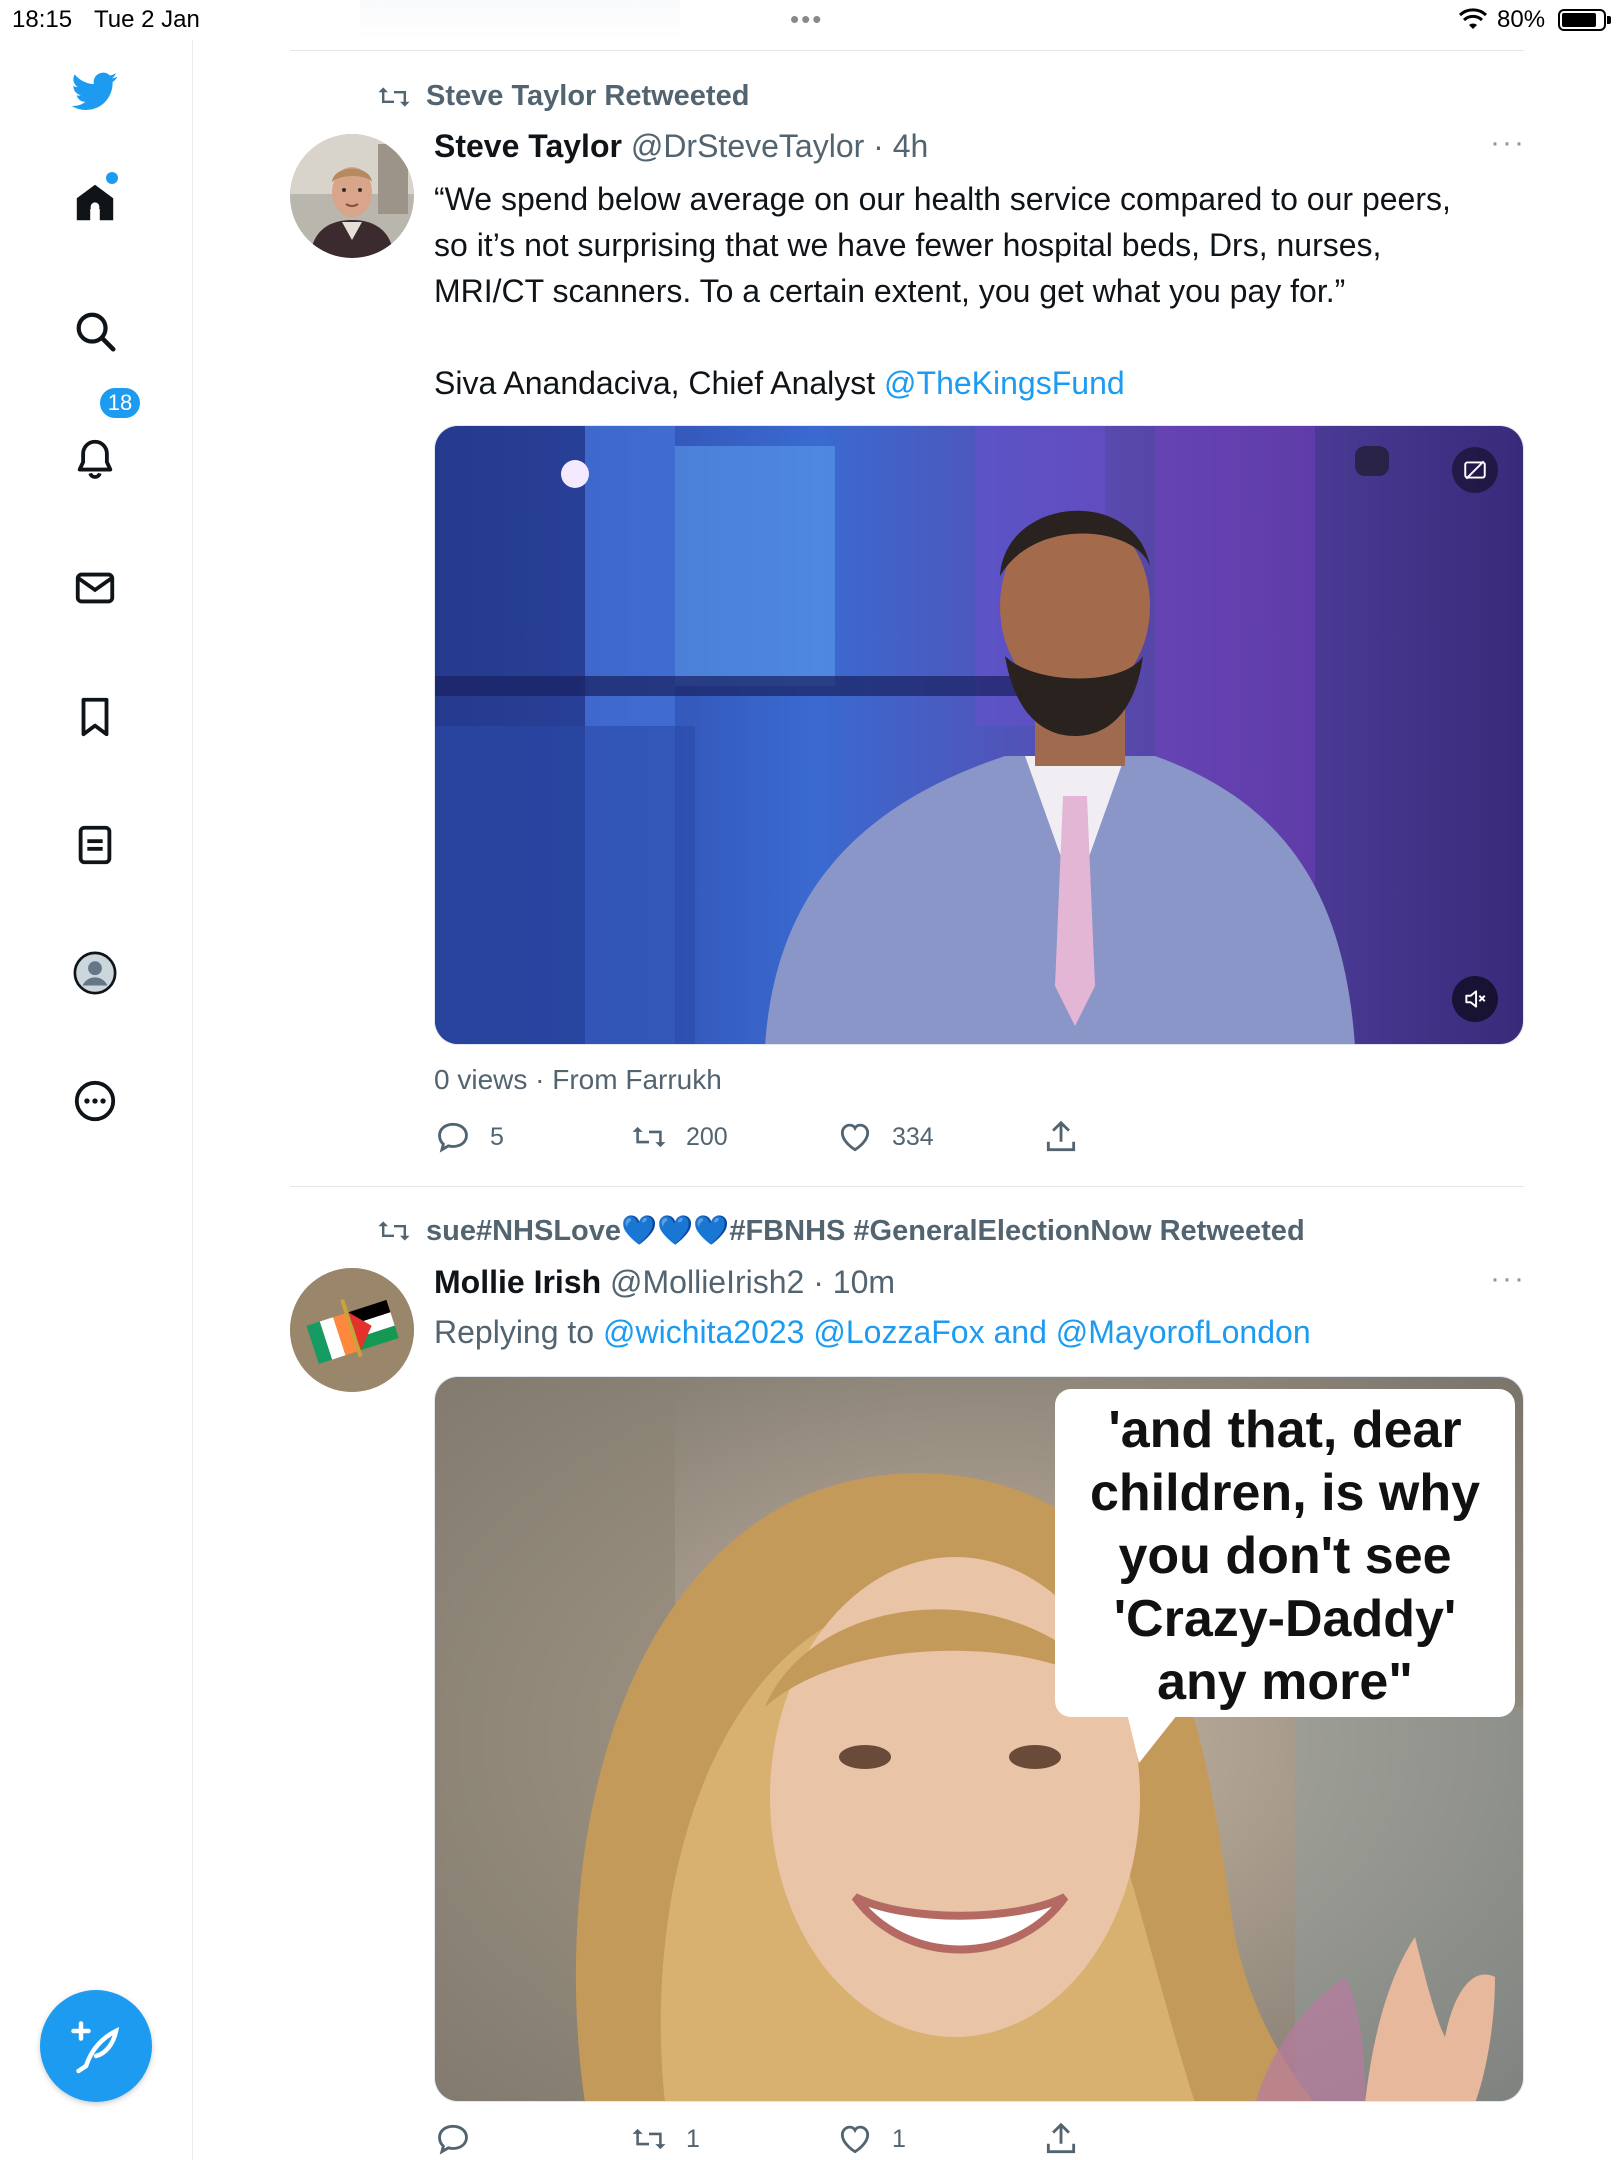  Describe the element at coordinates (707, 1136) in the screenshot. I see `retweet-count: 200` at that location.